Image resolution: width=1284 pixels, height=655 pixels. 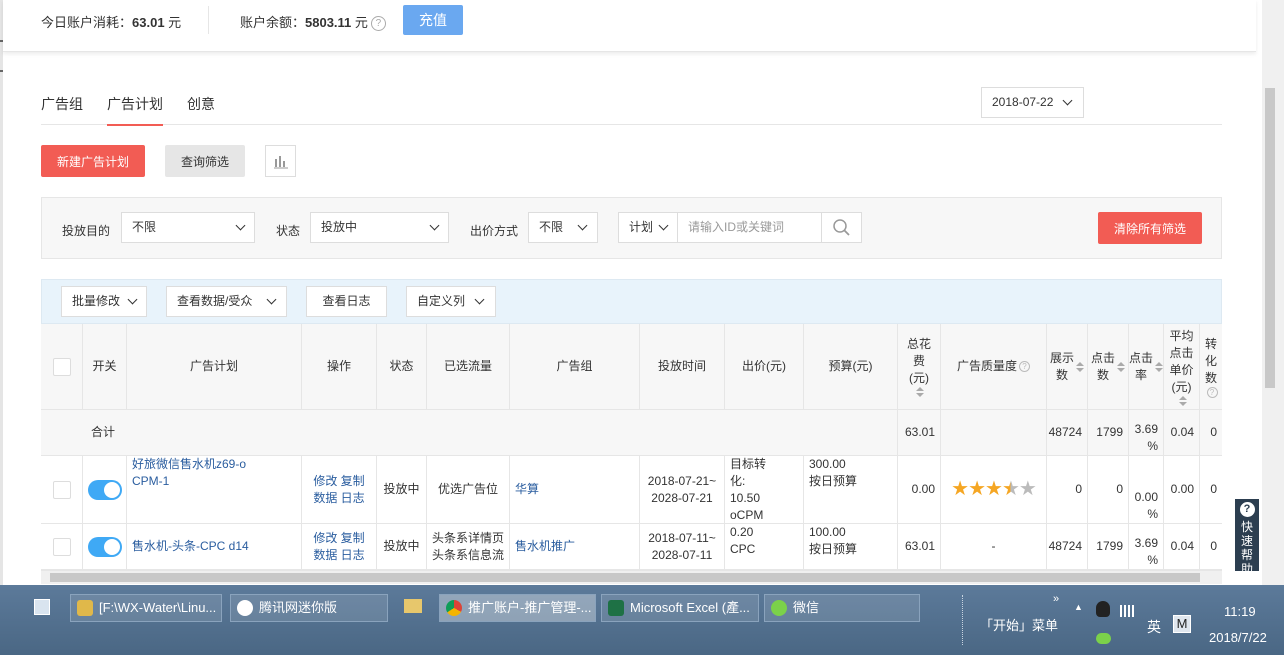 What do you see at coordinates (338, 481) in the screenshot?
I see `ops-line: 修改 复制` at bounding box center [338, 481].